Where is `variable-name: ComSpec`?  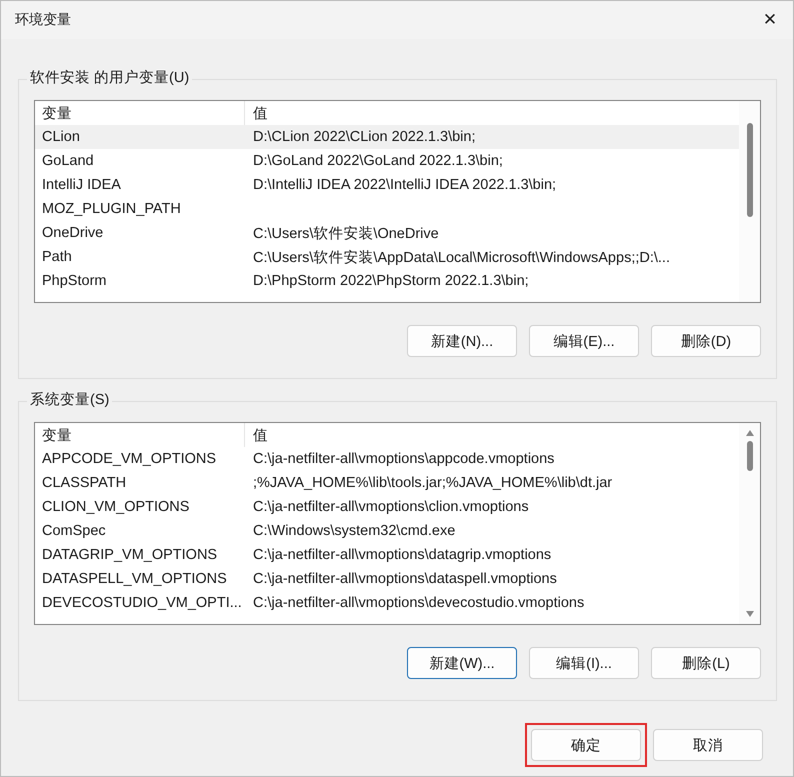 variable-name: ComSpec is located at coordinates (74, 531).